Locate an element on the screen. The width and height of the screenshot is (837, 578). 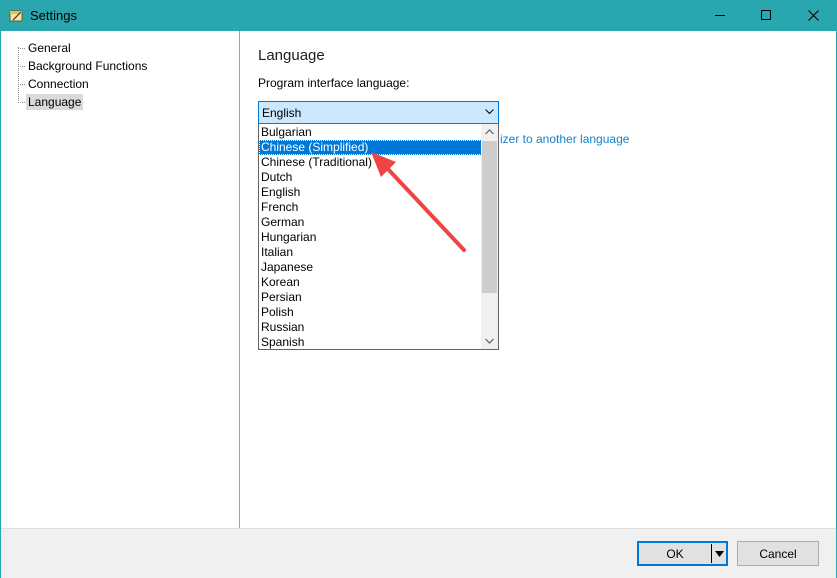
dropdown-option-russian: Russian is located at coordinates (370, 327).